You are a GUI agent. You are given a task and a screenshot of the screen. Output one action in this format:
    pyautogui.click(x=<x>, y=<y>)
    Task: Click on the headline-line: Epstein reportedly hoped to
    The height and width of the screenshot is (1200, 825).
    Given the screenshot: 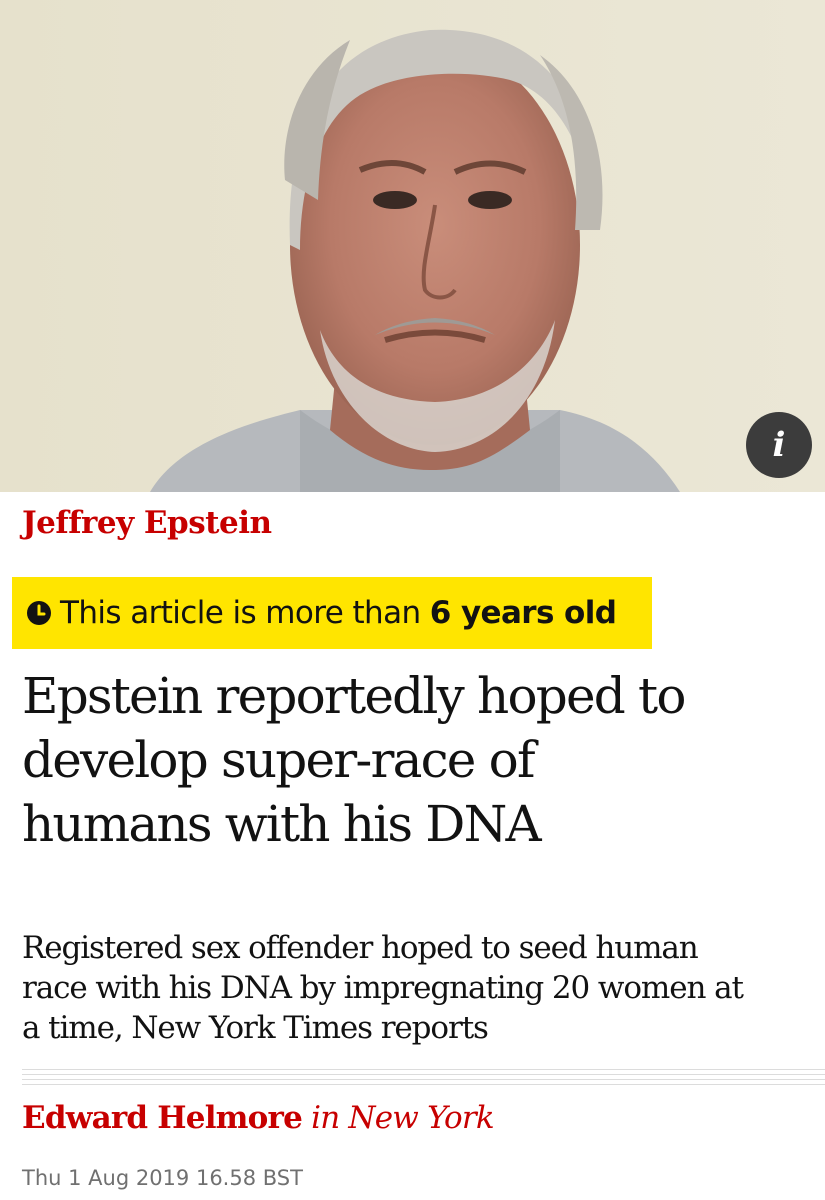 What is the action you would take?
    pyautogui.click(x=354, y=696)
    